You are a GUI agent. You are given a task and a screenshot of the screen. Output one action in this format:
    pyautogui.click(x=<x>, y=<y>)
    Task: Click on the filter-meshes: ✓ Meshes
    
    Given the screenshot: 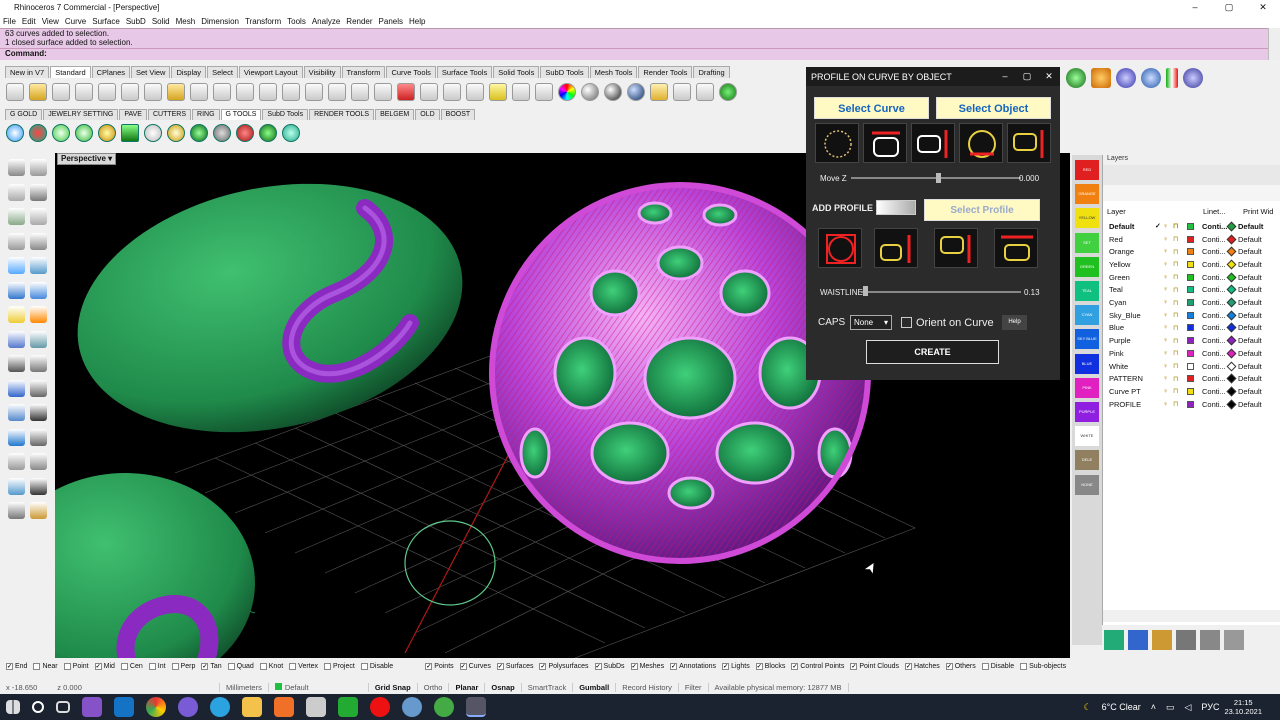 What is the action you would take?
    pyautogui.click(x=647, y=666)
    